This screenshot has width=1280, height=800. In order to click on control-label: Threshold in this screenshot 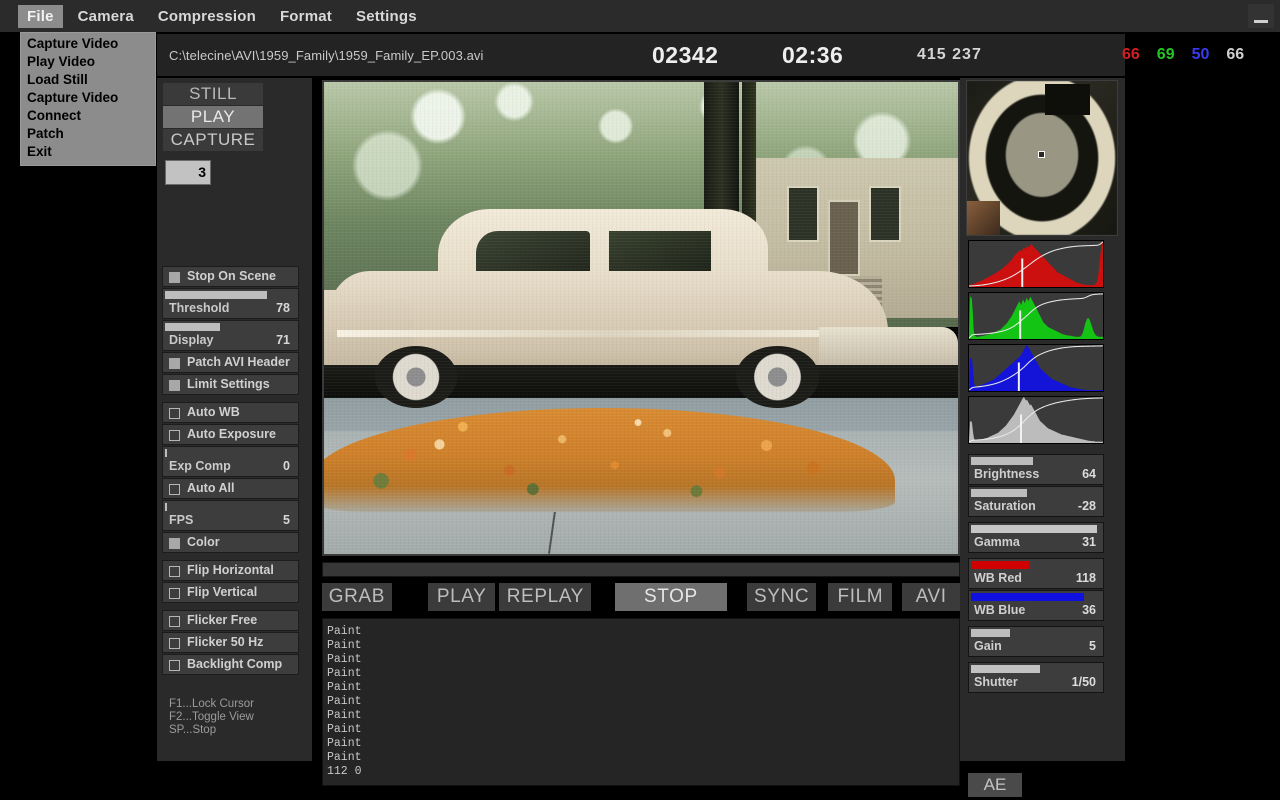, I will do `click(199, 308)`.